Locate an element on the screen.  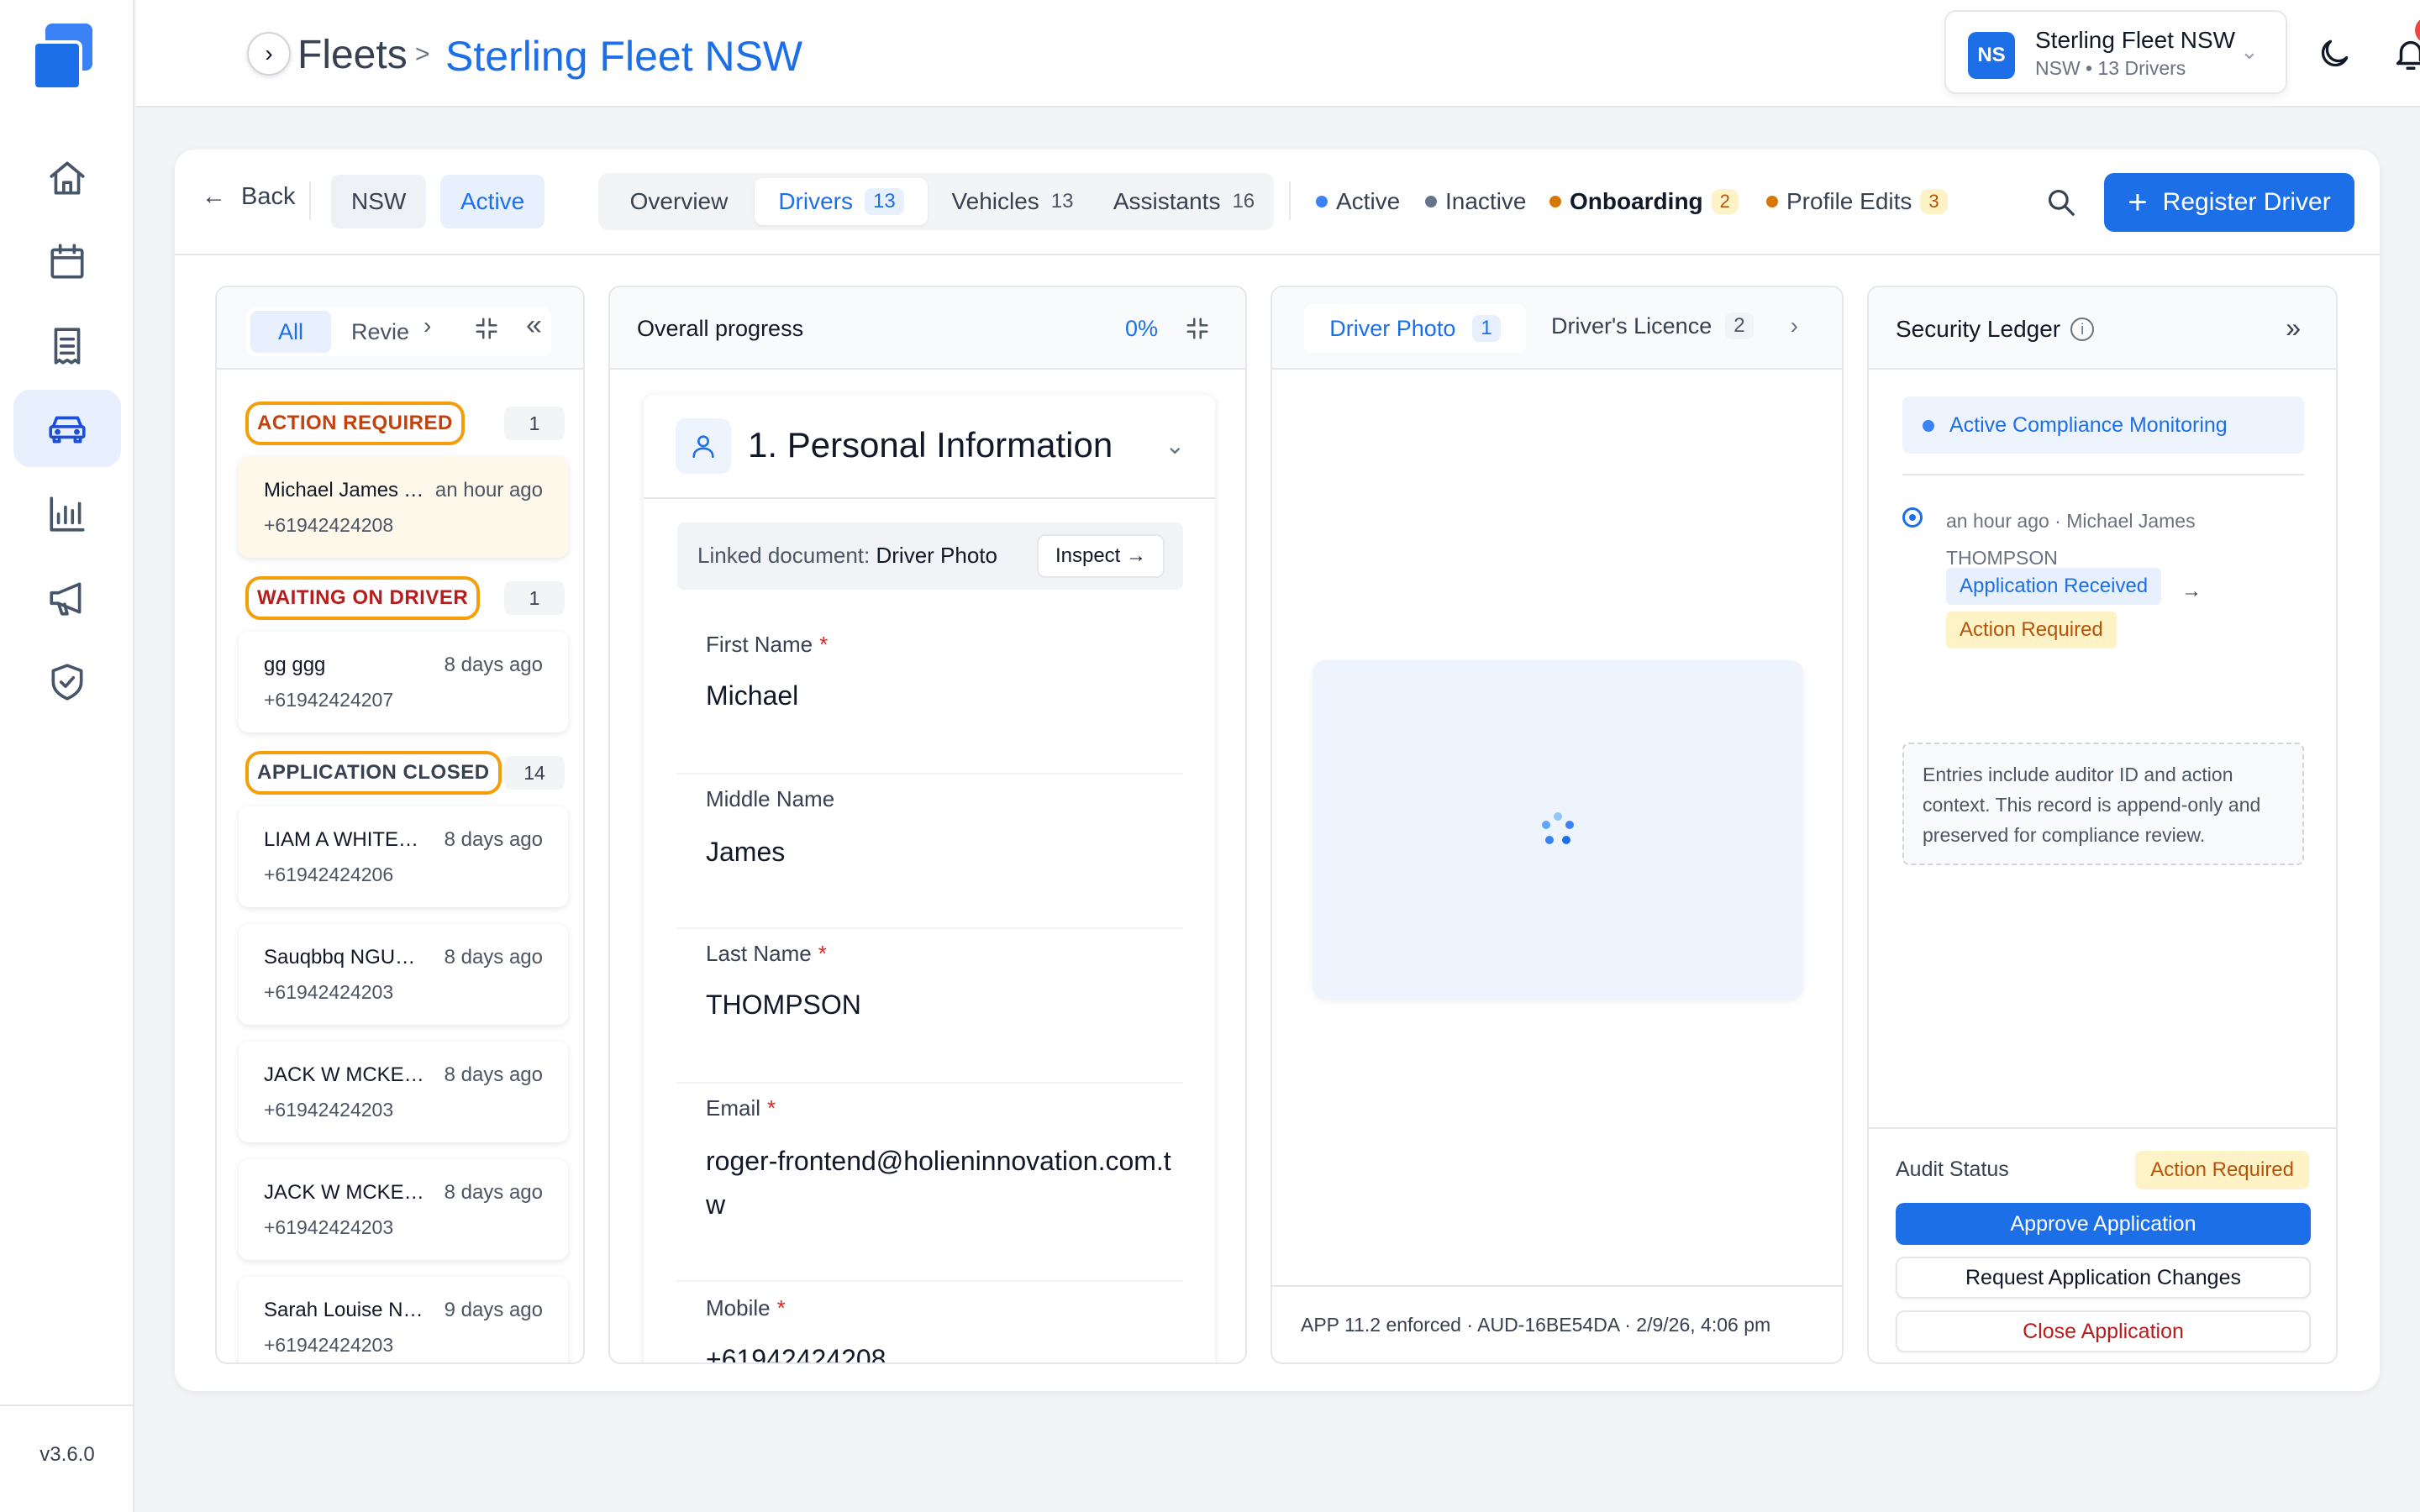
ledger-title-text: Security Ledger is located at coordinates (1979, 329).